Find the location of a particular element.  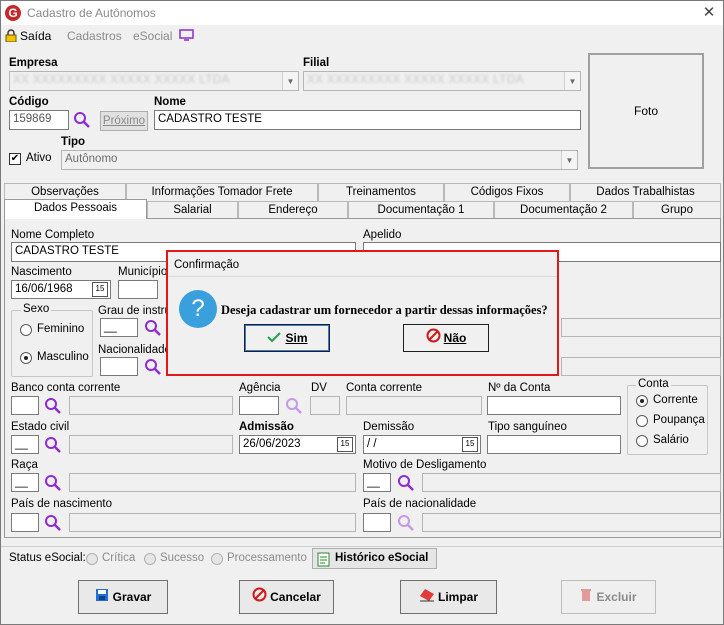

codigo-input: 159869 is located at coordinates (39, 120).